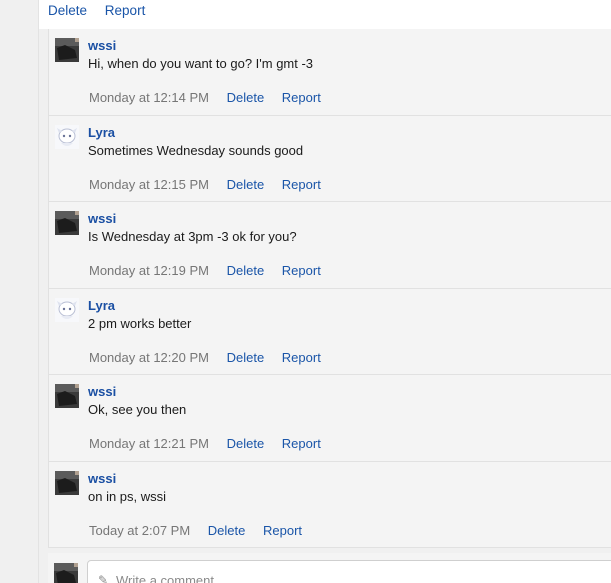  I want to click on comment-timestamp: Monday at 12:21 PM, so click(149, 443).